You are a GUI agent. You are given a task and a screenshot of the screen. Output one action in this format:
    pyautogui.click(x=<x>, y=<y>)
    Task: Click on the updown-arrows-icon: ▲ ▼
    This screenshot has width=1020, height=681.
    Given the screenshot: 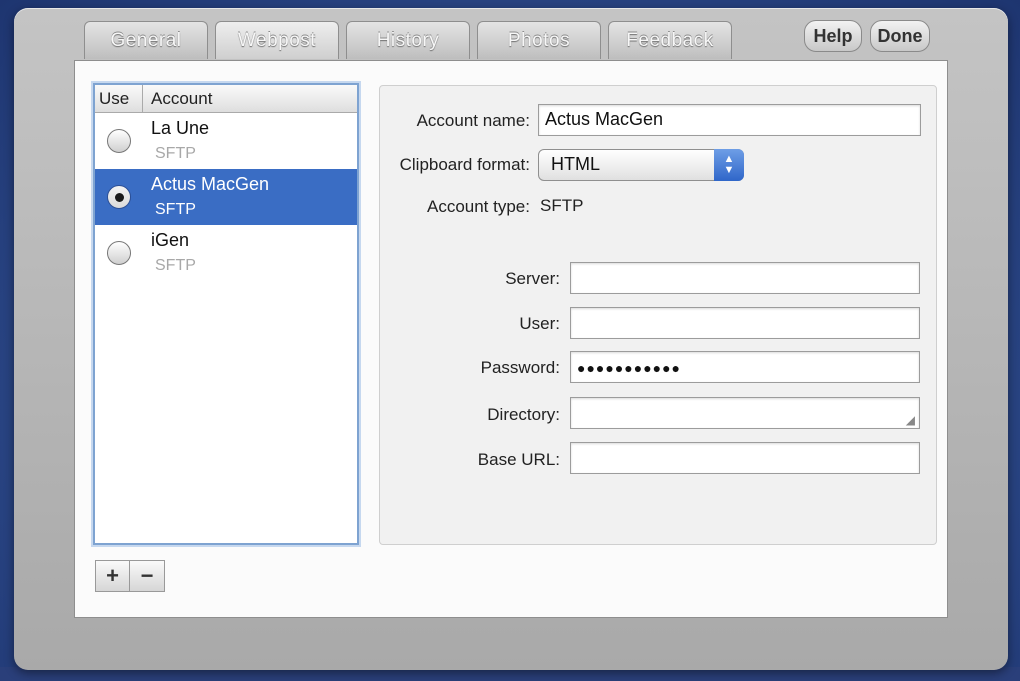 What is the action you would take?
    pyautogui.click(x=729, y=165)
    